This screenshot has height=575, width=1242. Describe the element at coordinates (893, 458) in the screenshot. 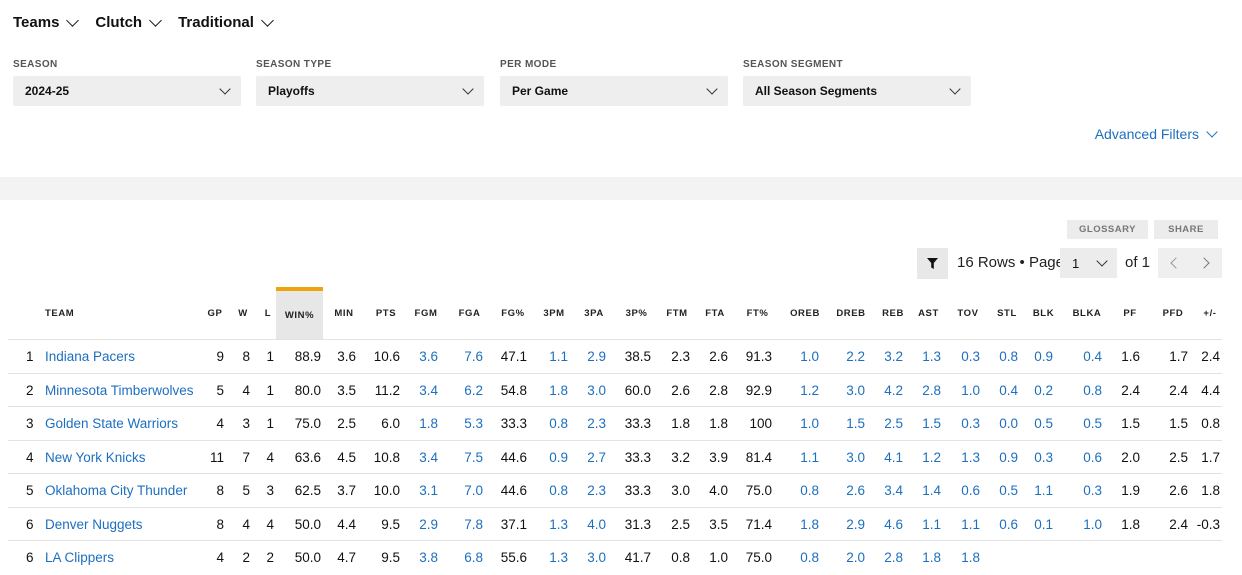

I see `stat-link-cell: 4.1` at that location.